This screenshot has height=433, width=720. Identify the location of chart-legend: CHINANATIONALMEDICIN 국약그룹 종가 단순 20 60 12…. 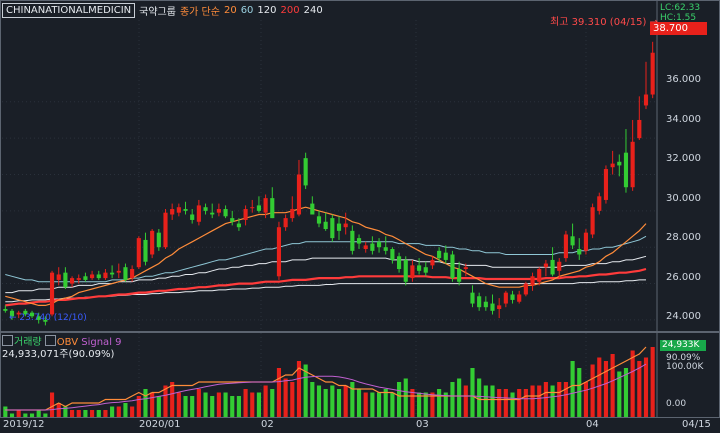
(162, 10).